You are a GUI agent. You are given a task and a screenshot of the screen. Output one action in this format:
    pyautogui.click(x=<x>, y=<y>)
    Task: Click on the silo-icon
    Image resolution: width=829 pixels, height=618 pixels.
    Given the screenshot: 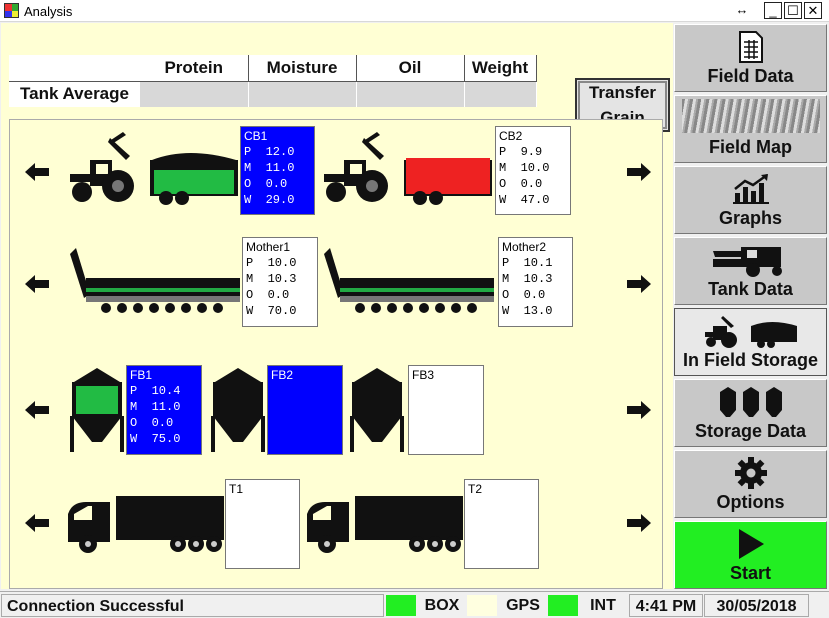 What is the action you would take?
    pyautogui.click(x=750, y=402)
    